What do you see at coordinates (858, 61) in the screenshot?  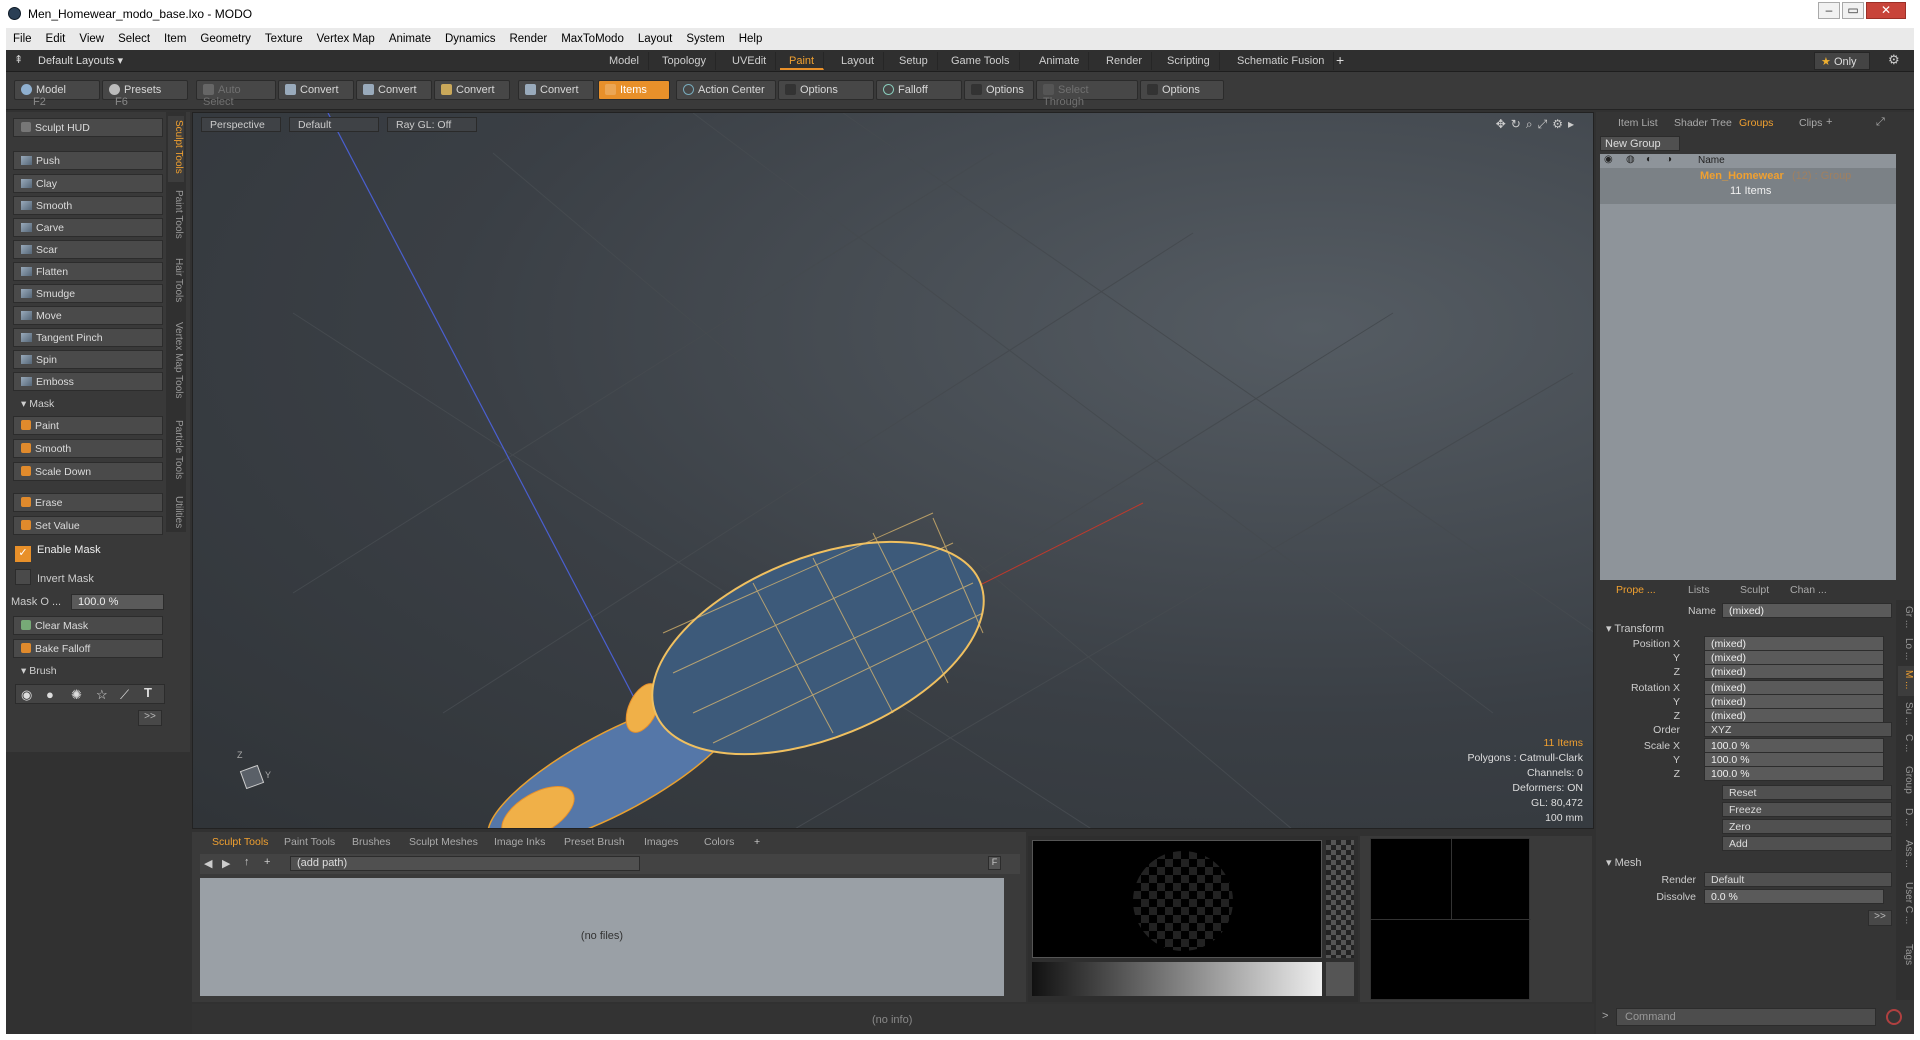 I see `tab-layout: Layout` at bounding box center [858, 61].